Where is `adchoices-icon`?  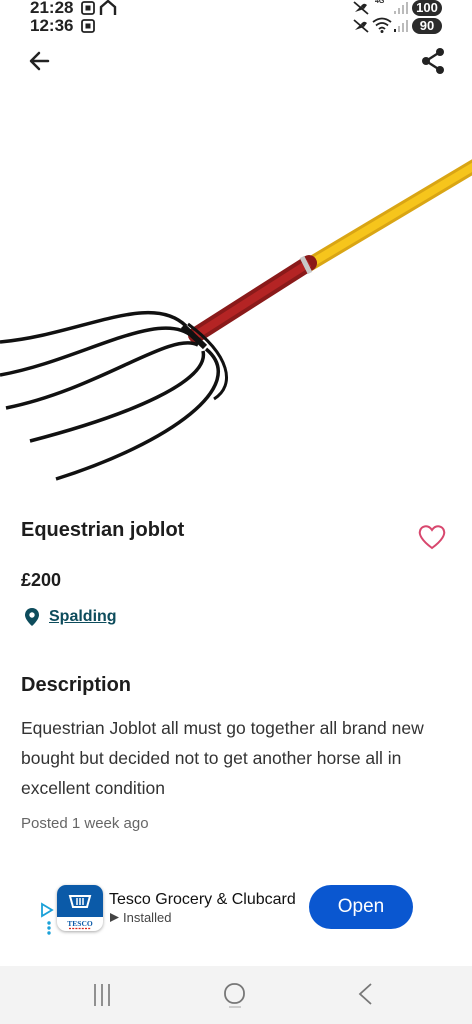
adchoices-icon is located at coordinates (47, 921).